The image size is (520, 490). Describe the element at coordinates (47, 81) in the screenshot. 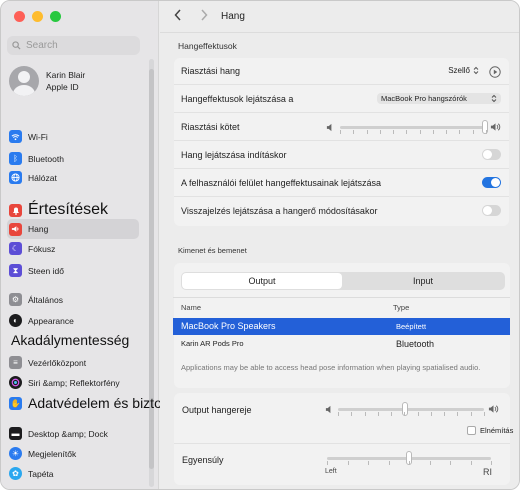

I see `apple-id-account: Karin Blair Apple ID` at that location.